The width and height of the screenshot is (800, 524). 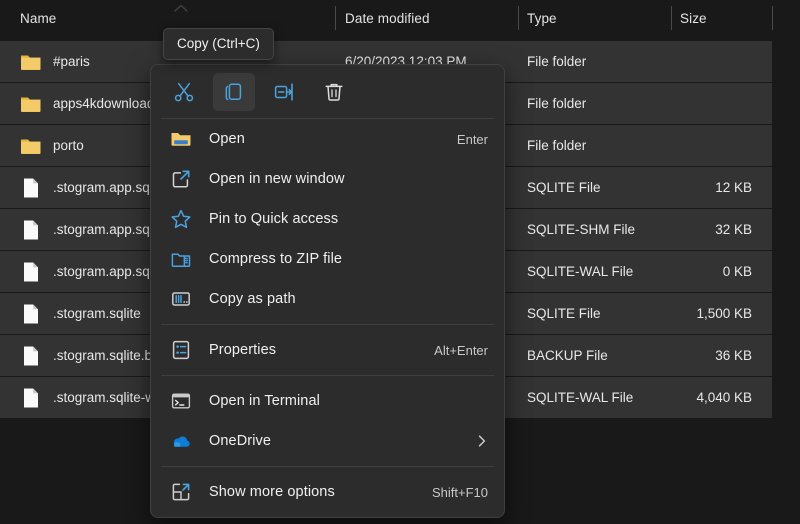 I want to click on menu-item-label: Open in Terminal, so click(x=264, y=401).